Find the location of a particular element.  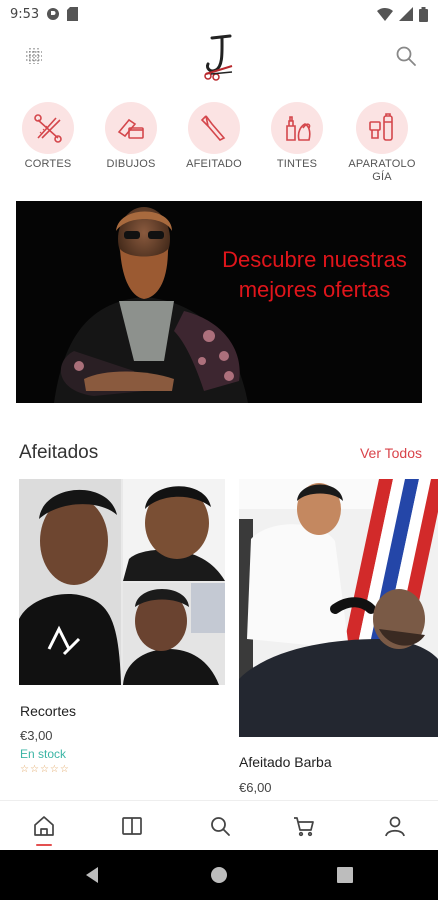

category-label: AFEITADO is located at coordinates (214, 164).